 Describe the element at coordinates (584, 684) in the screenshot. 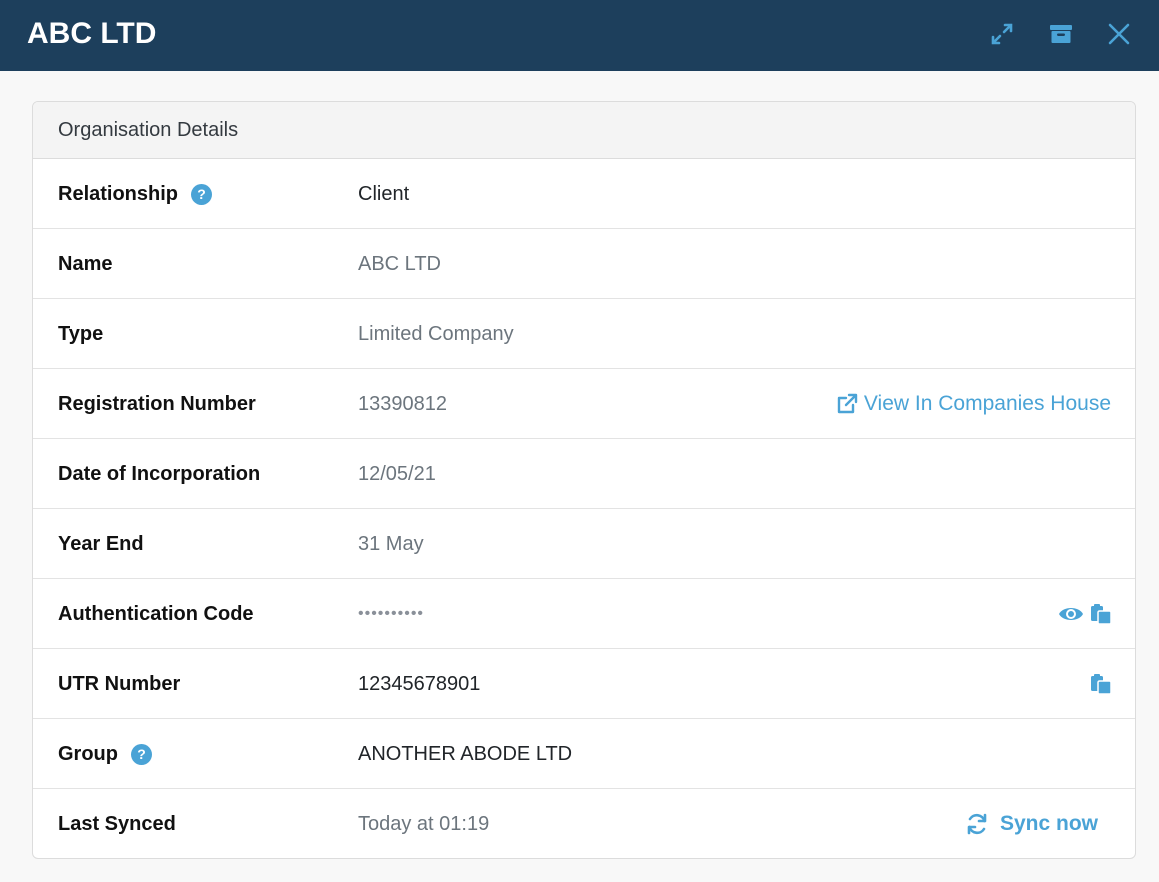

I see `row-utr-number: UTR Number 12345678901` at that location.